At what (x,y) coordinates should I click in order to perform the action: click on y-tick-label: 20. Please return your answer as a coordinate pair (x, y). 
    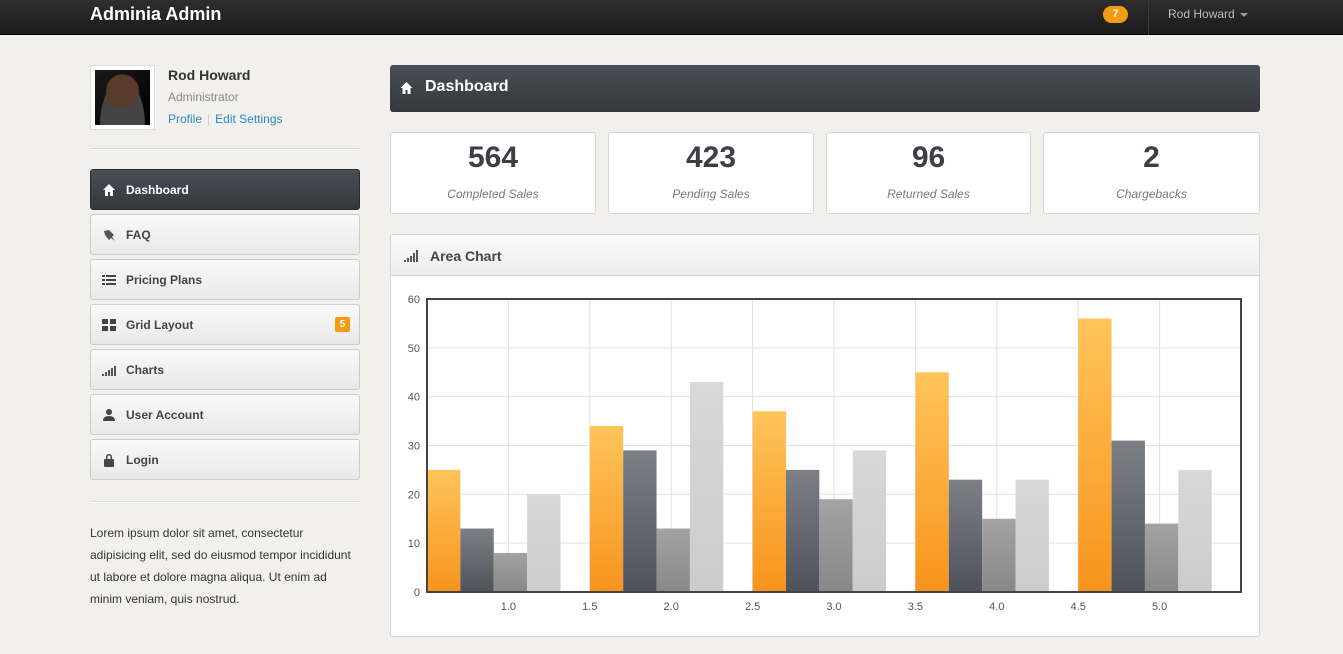
    Looking at the image, I should click on (414, 495).